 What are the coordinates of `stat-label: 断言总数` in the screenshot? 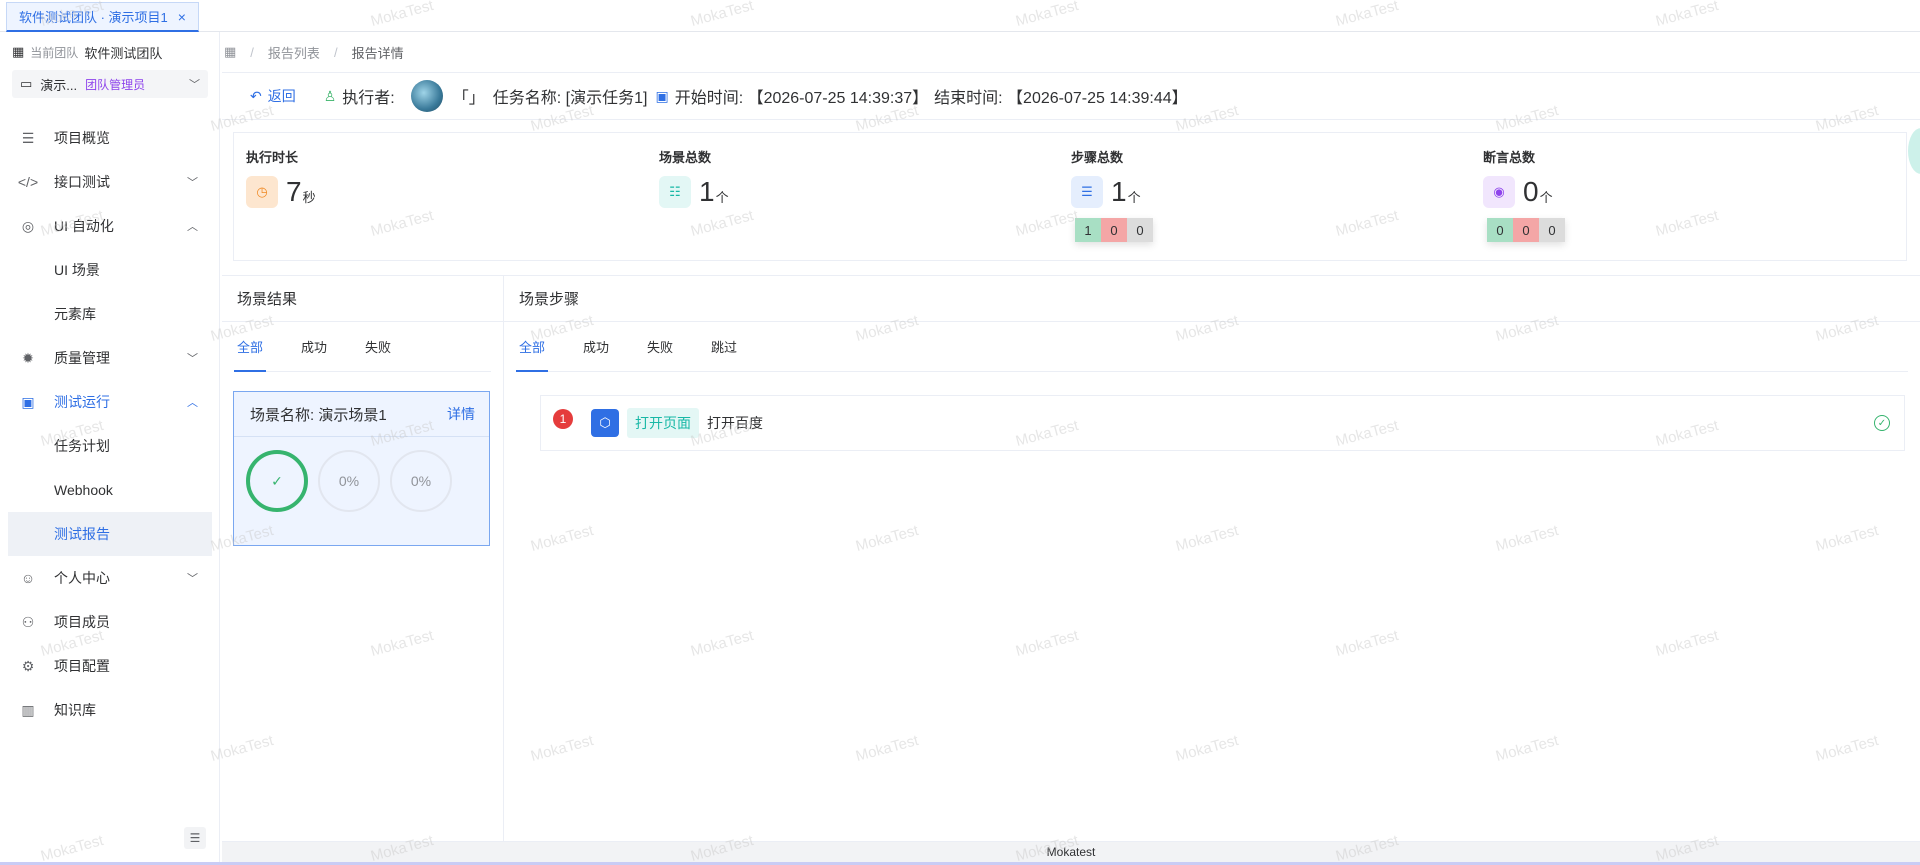 It's located at (1509, 157).